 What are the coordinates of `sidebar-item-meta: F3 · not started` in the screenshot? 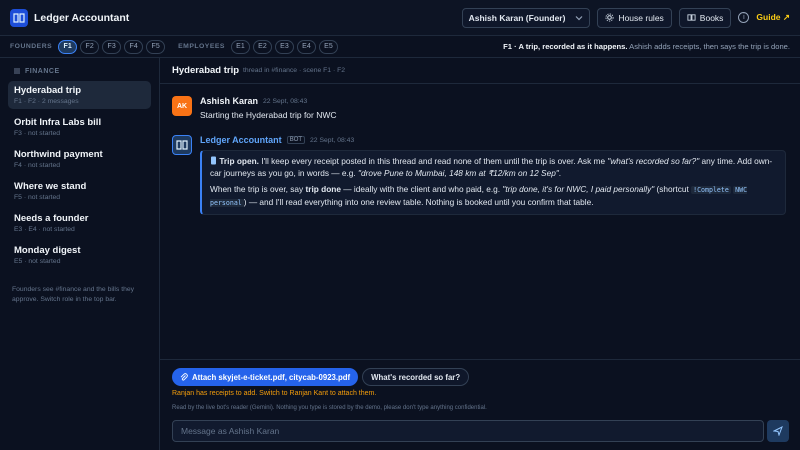 It's located at (37, 133).